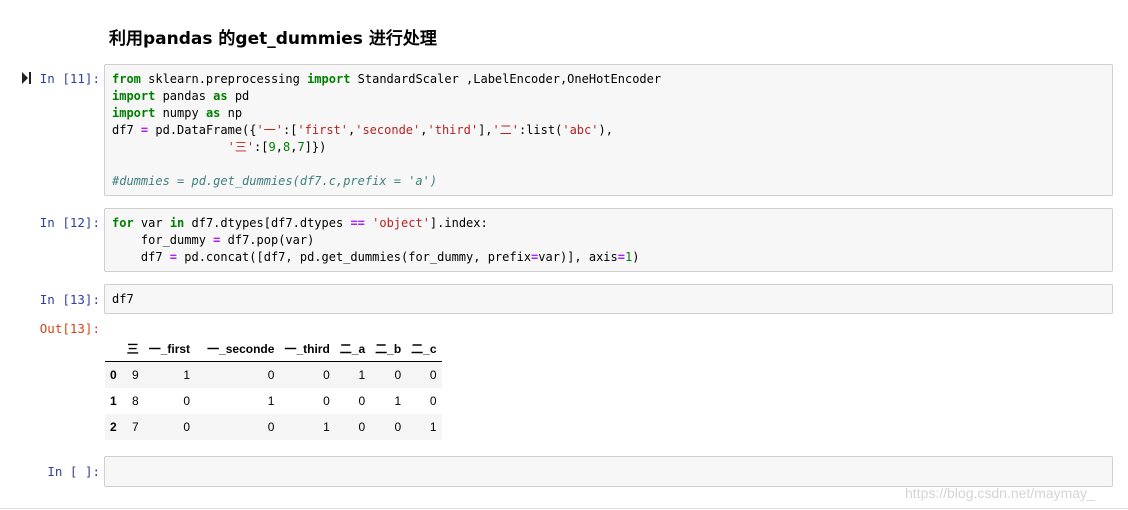  What do you see at coordinates (453, 130) in the screenshot?
I see `string-literal: 'third'` at bounding box center [453, 130].